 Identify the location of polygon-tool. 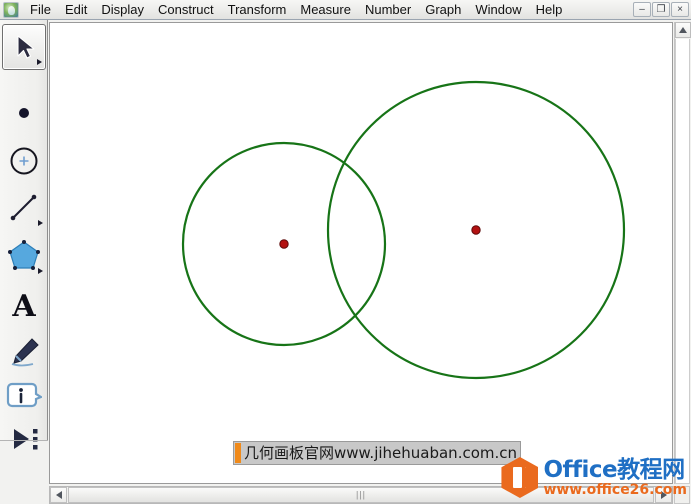
(24, 255).